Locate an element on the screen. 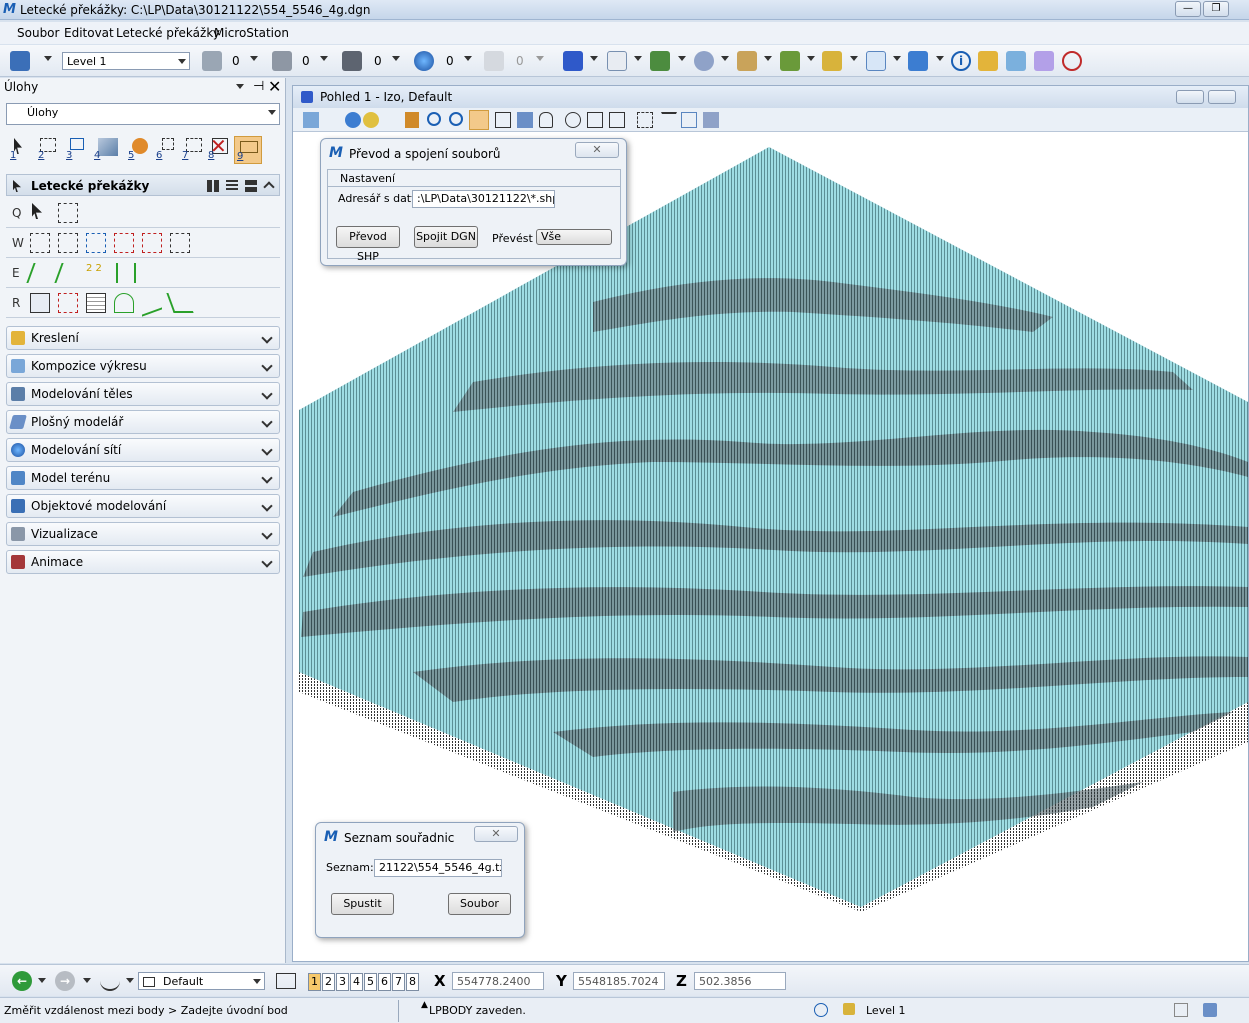 The width and height of the screenshot is (1249, 1023). line-length-icon is located at coordinates (68, 273).